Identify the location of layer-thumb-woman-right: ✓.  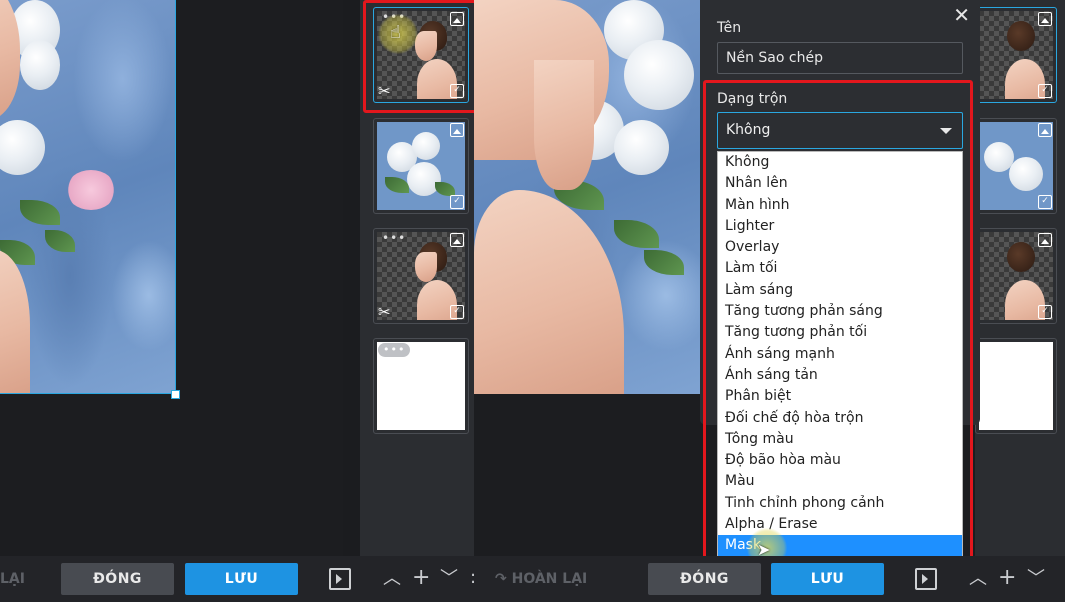
(1016, 276).